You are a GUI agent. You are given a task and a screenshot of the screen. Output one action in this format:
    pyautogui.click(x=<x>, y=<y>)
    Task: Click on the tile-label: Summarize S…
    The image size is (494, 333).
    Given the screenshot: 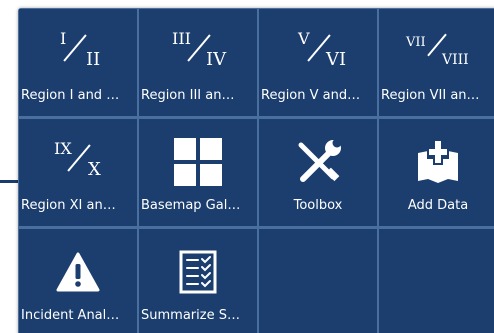 What is the action you would take?
    pyautogui.click(x=190, y=315)
    